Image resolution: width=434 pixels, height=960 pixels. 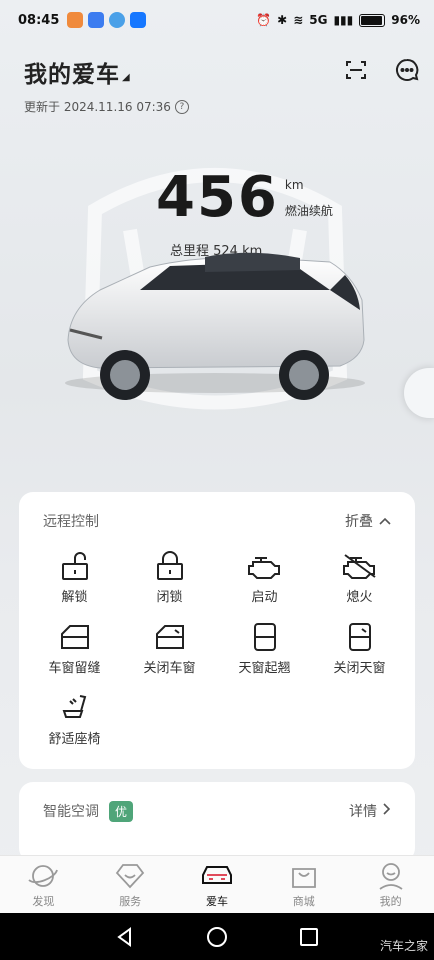 I want to click on profile-icon, so click(x=391, y=876).